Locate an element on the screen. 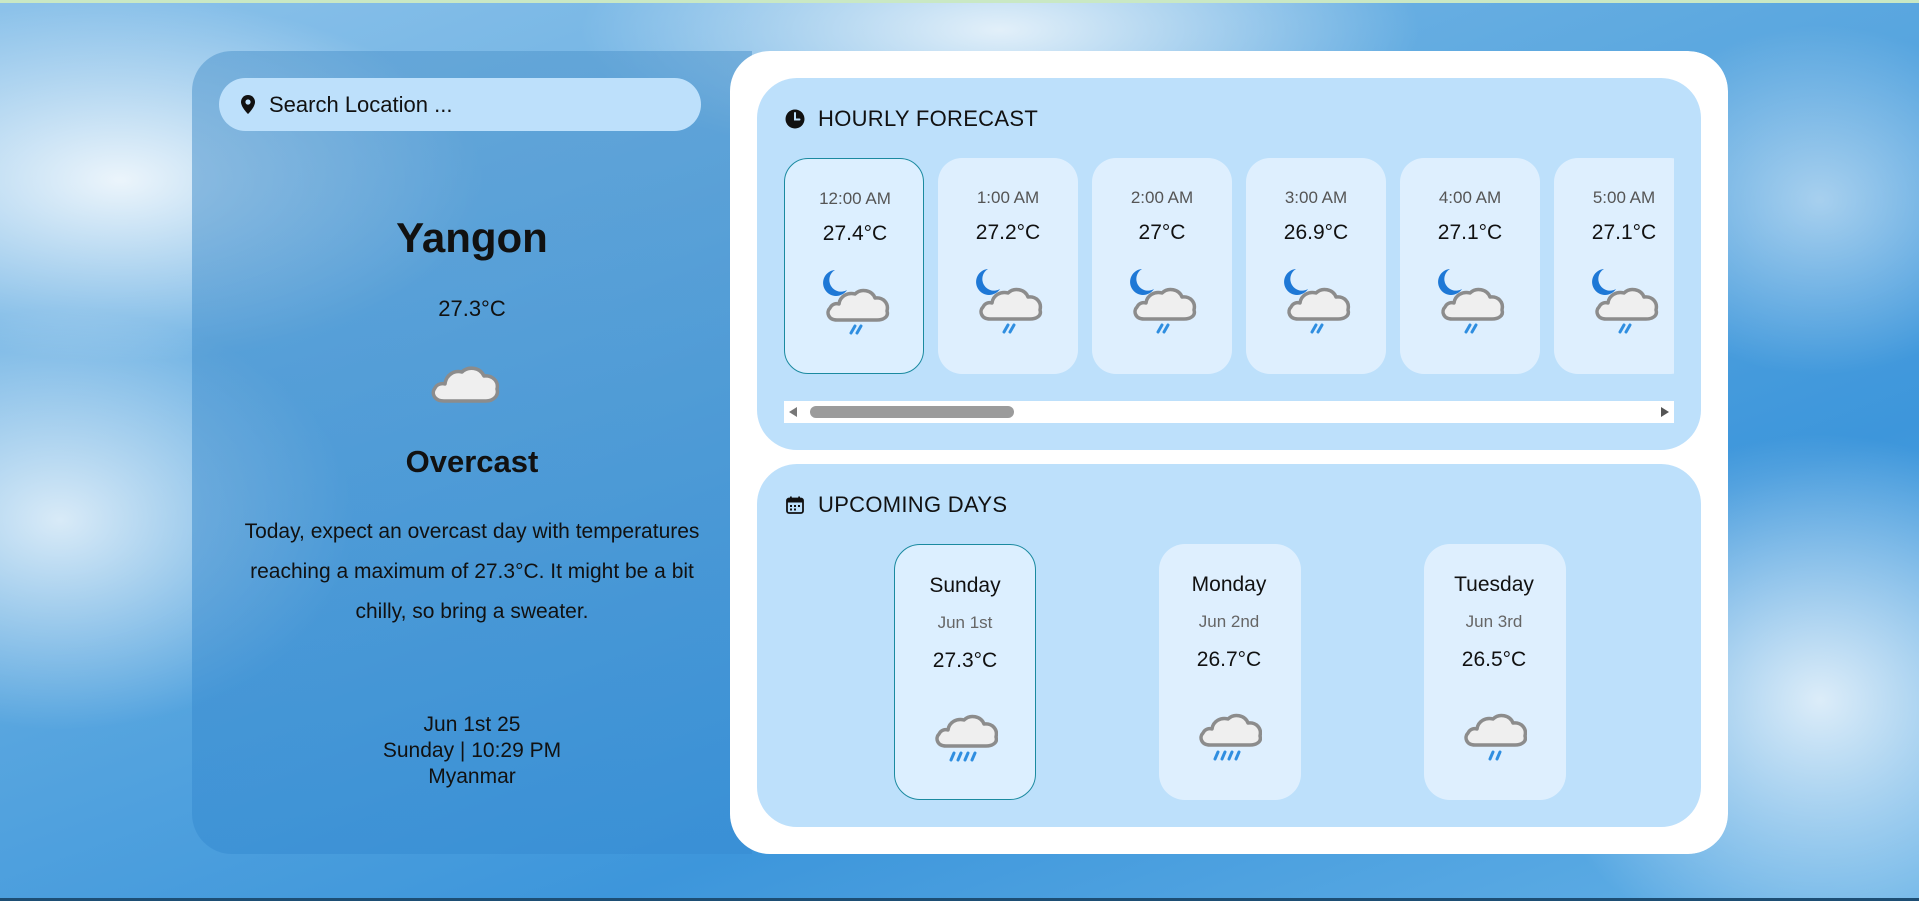 The width and height of the screenshot is (1919, 901). hourly-forecast-header: HOURLY FORECAST is located at coordinates (911, 119).